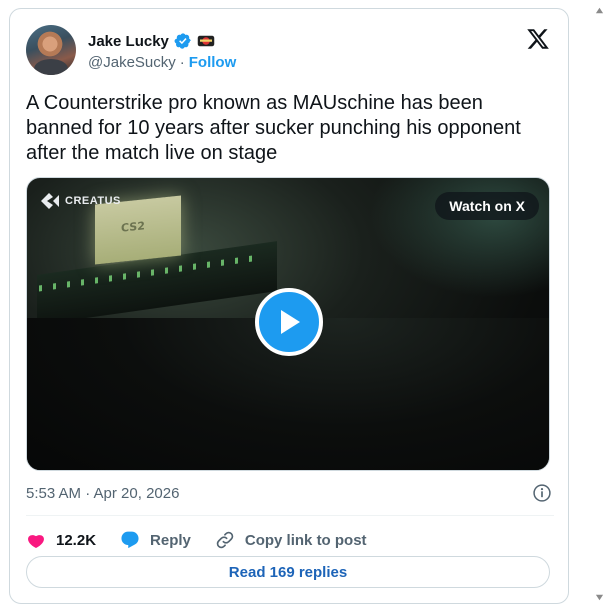 The height and width of the screenshot is (610, 608). What do you see at coordinates (102, 493) in the screenshot?
I see `timestamp: 5:53 AM · Apr 20, 2026` at bounding box center [102, 493].